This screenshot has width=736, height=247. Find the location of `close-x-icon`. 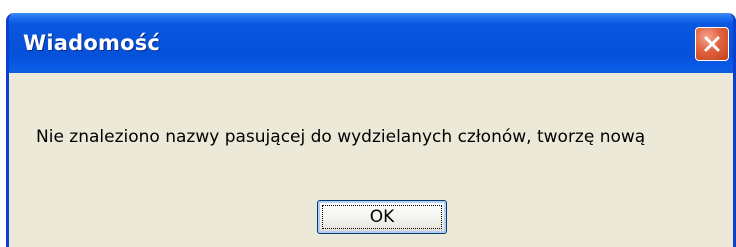

close-x-icon is located at coordinates (712, 44).